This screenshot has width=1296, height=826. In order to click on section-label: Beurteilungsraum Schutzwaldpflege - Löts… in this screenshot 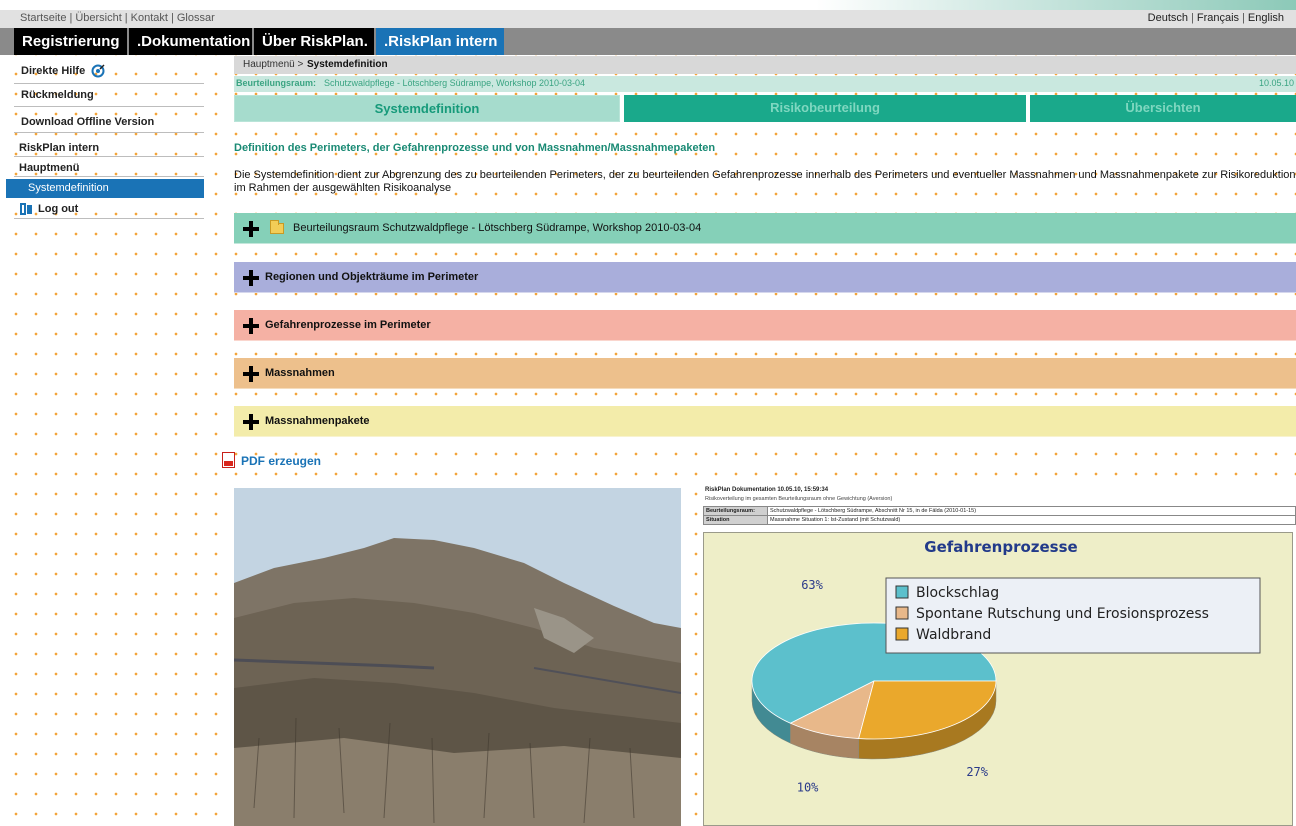, I will do `click(497, 228)`.